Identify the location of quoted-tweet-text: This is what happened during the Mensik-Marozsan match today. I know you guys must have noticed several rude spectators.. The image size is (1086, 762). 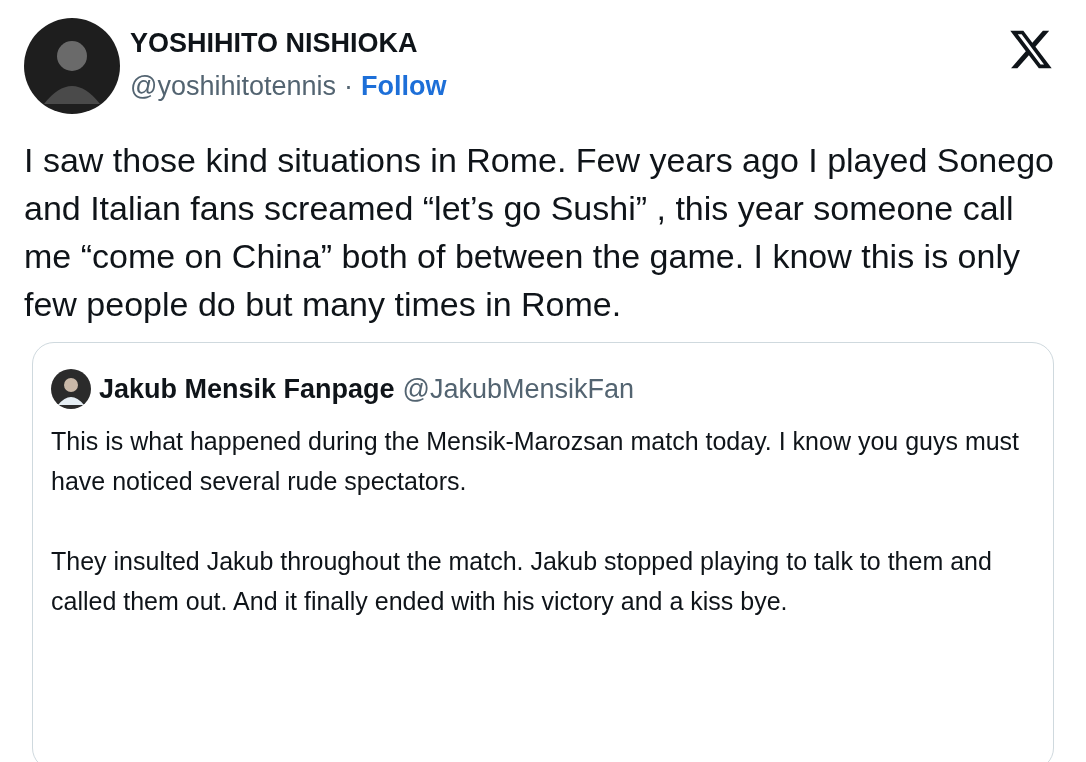
(536, 461).